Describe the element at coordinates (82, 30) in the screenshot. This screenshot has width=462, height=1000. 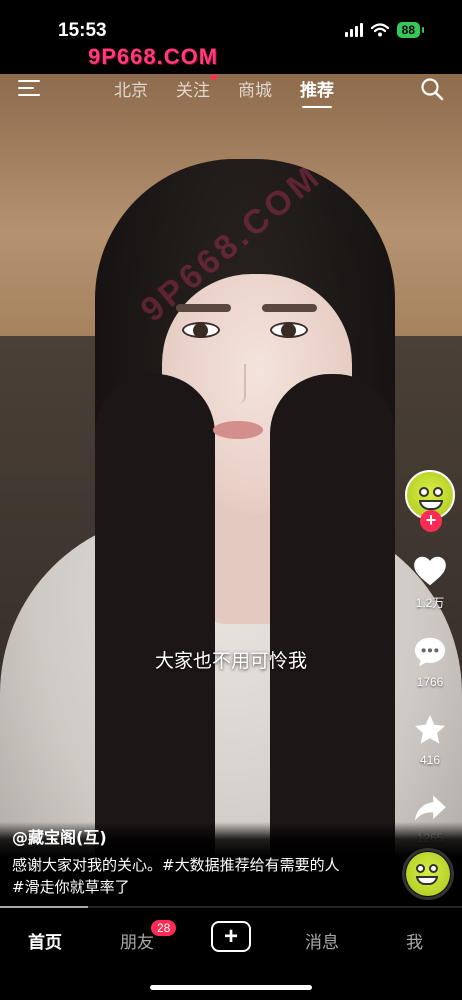
I see `status-time: 15:53` at that location.